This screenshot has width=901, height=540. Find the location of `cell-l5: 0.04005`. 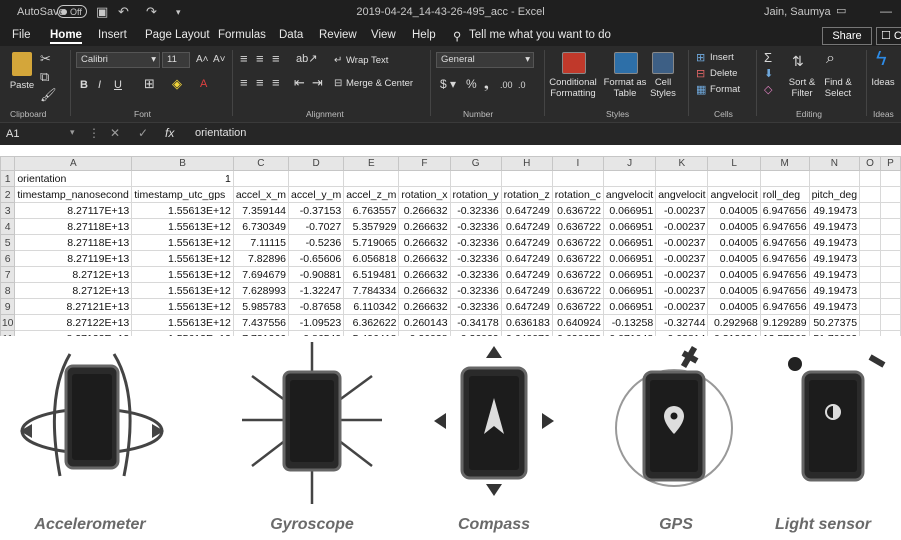

cell-l5: 0.04005 is located at coordinates (734, 242).